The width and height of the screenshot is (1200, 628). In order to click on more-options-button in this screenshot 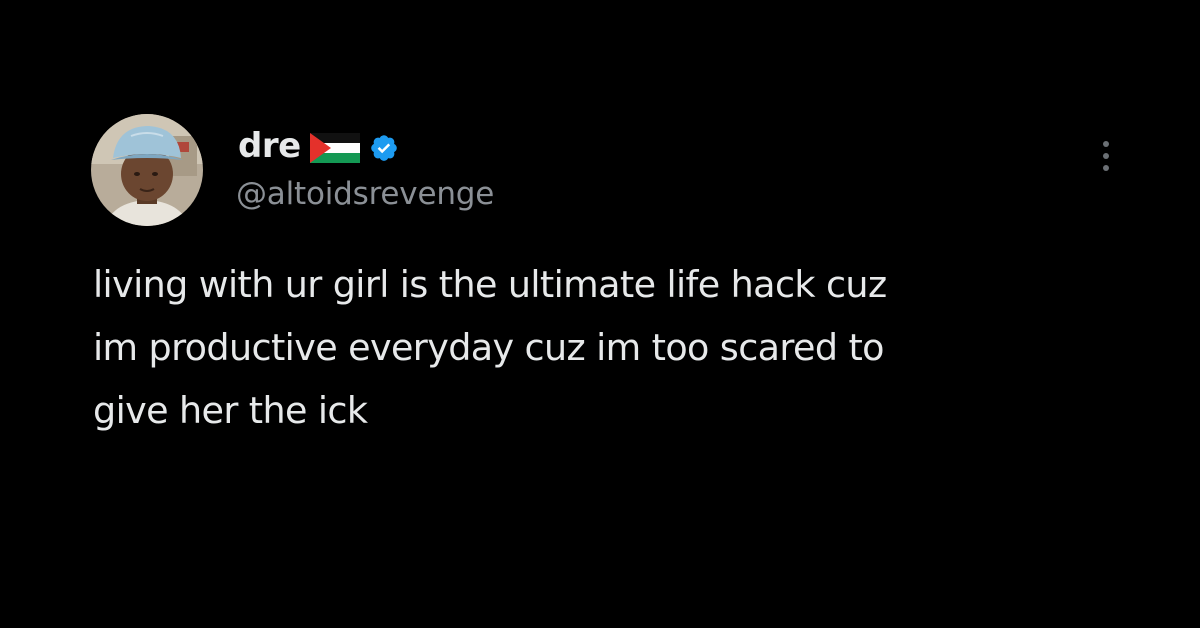, I will do `click(1106, 158)`.